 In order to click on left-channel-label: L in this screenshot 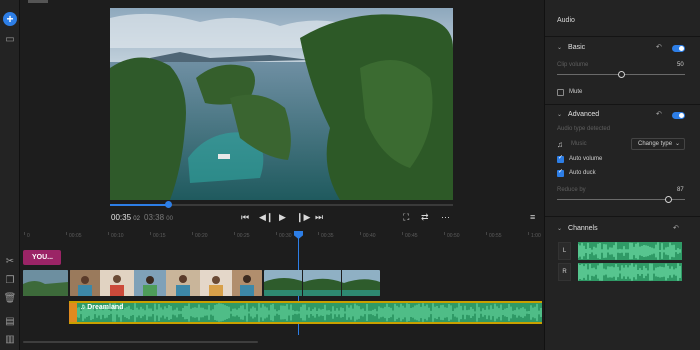, I will do `click(564, 251)`.